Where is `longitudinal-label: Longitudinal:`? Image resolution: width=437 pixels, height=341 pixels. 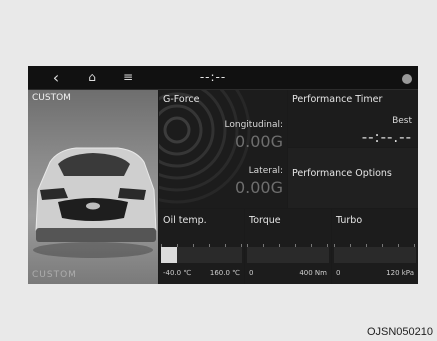
longitudinal-label: Longitudinal: is located at coordinates (253, 125).